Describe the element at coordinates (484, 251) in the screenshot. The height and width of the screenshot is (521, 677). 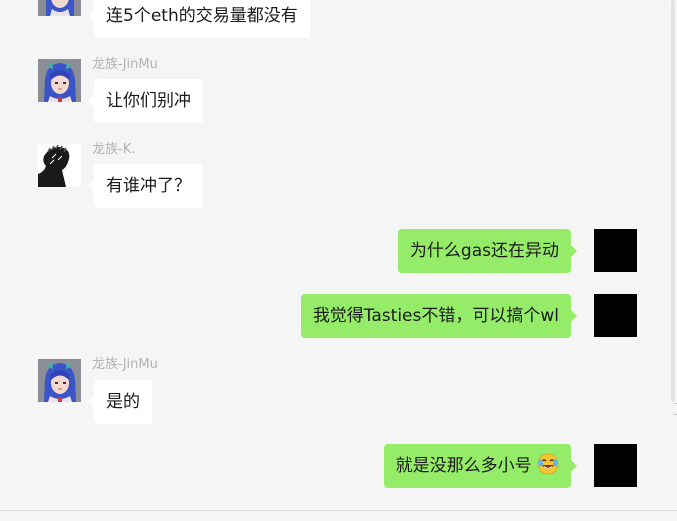
I see `message-text: 为什么gas还在异动` at that location.